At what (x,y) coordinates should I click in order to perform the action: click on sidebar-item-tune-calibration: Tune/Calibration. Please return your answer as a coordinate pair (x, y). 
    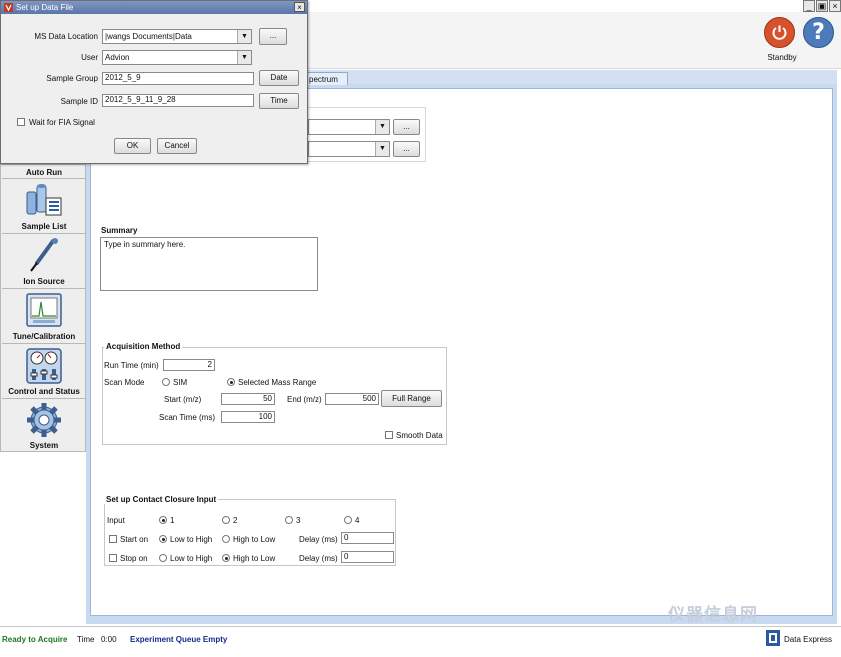
    Looking at the image, I should click on (44, 316).